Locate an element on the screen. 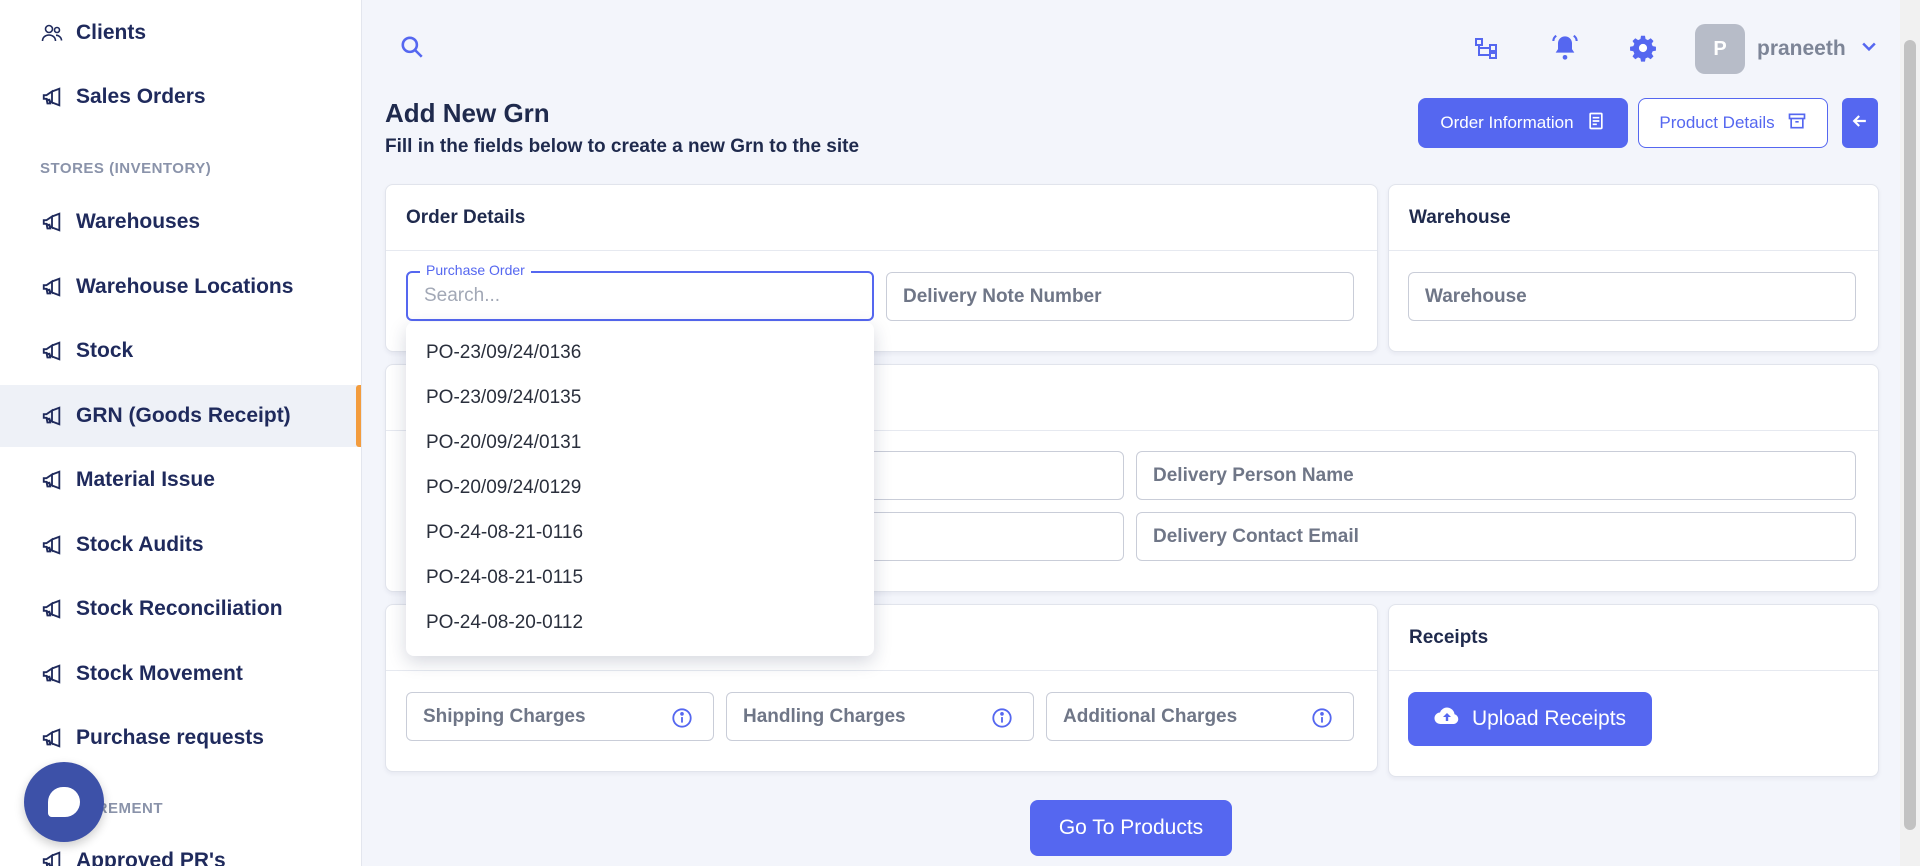 Image resolution: width=1920 pixels, height=866 pixels. handling-charges-field: Handling Charges is located at coordinates (880, 716).